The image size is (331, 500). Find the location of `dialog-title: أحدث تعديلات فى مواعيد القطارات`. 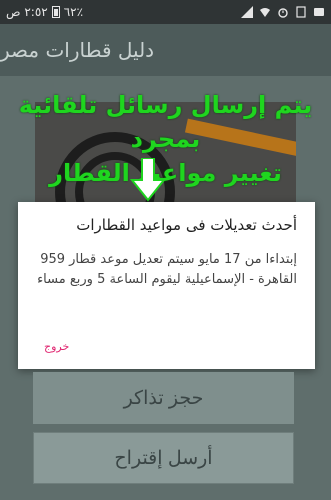

dialog-title: أحدث تعديلات فى مواعيد القطارات is located at coordinates (186, 225).